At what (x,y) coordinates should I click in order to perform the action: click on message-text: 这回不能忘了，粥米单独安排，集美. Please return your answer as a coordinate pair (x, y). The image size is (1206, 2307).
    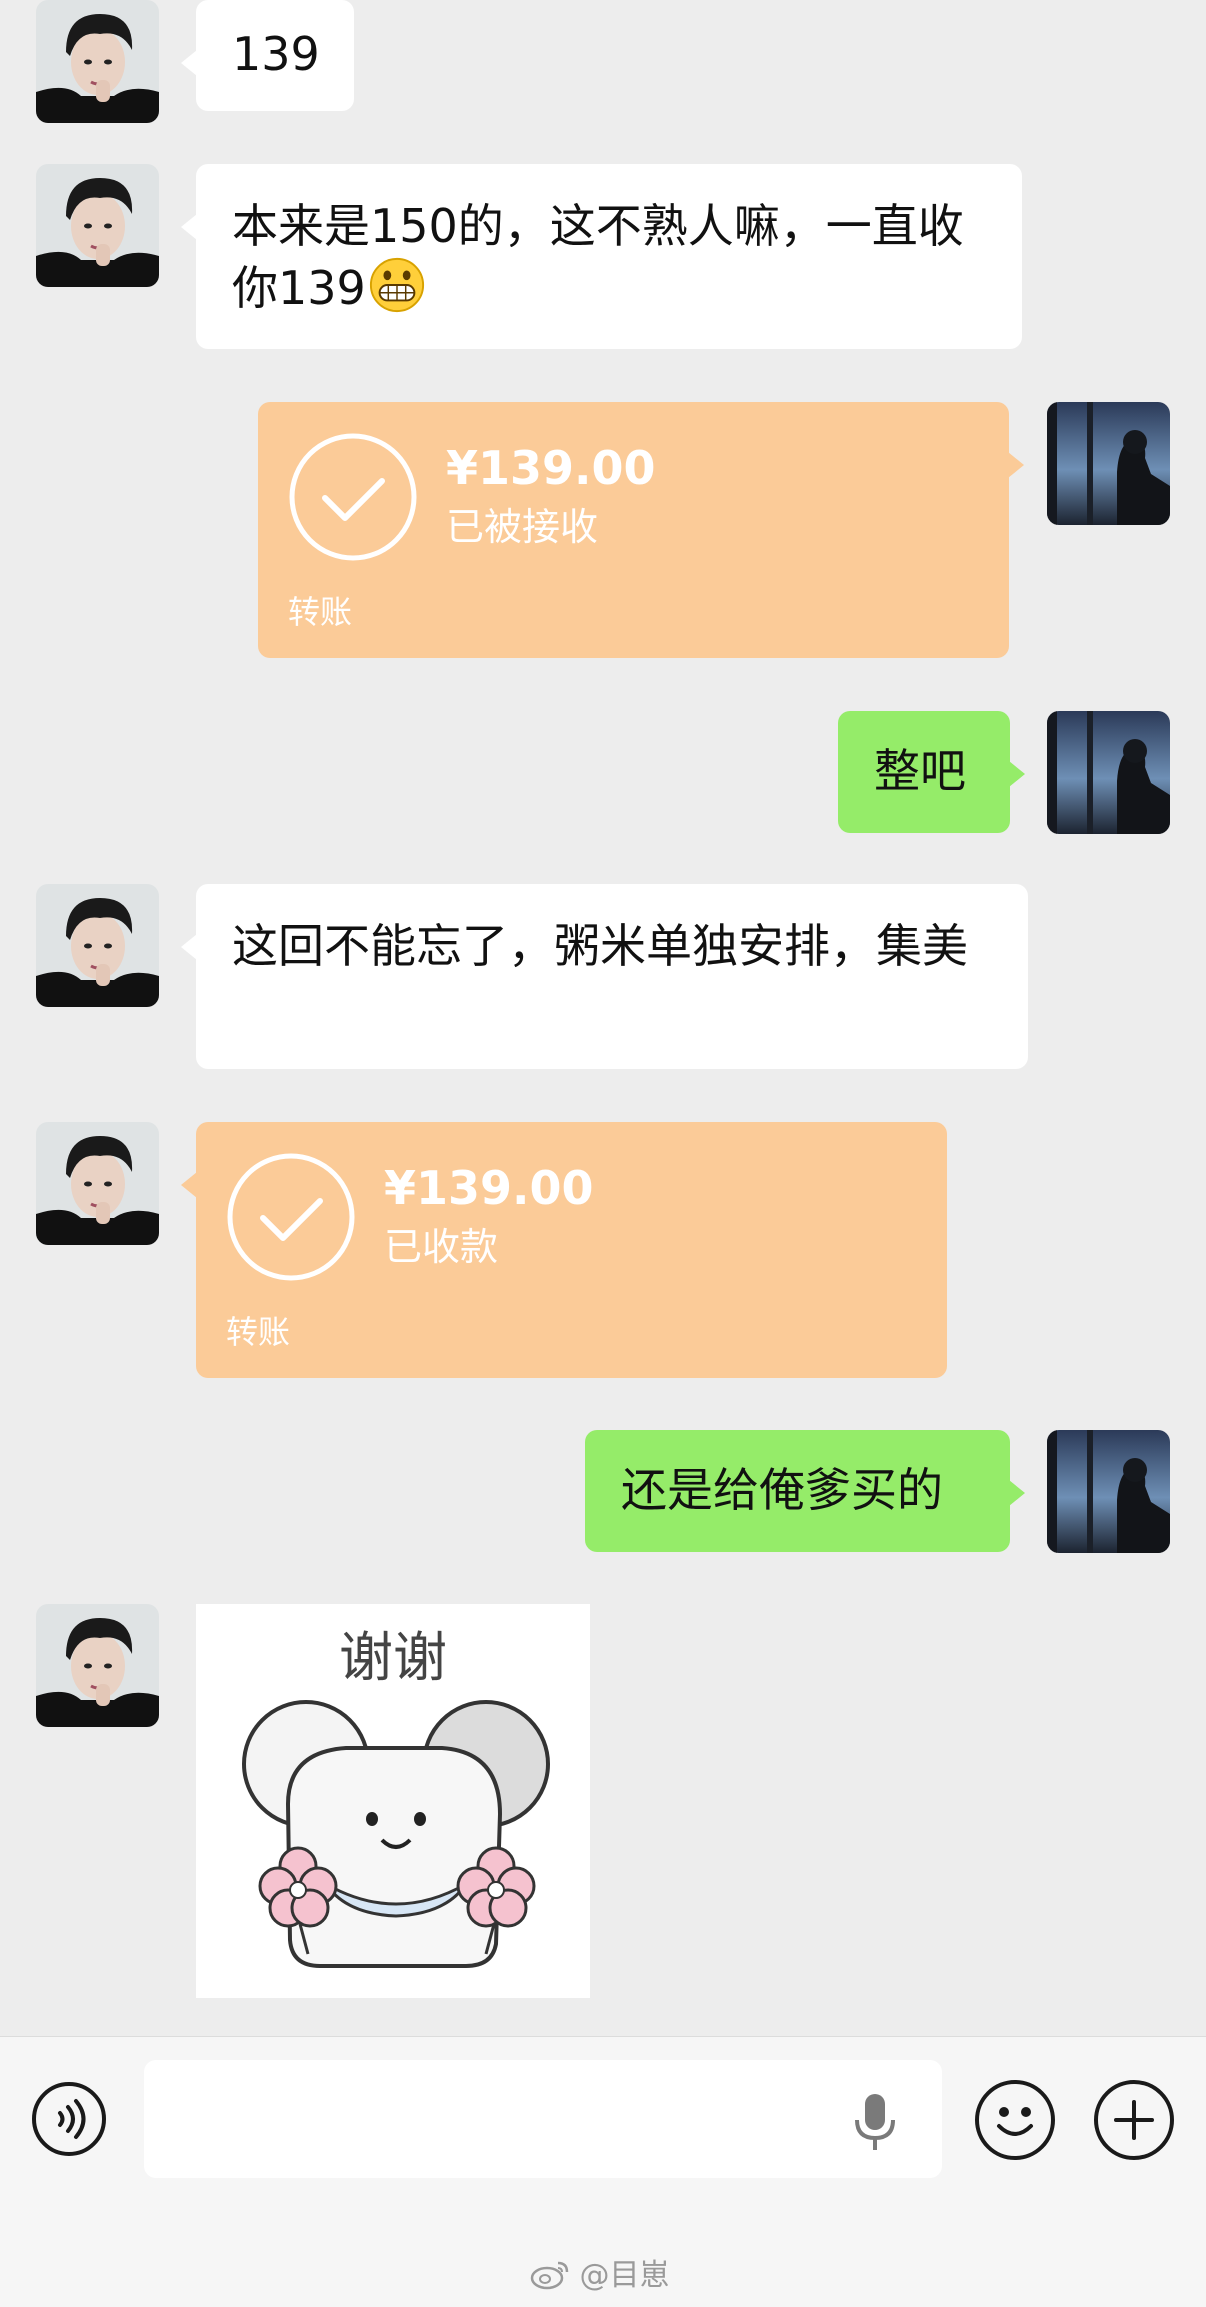
    Looking at the image, I should click on (600, 946).